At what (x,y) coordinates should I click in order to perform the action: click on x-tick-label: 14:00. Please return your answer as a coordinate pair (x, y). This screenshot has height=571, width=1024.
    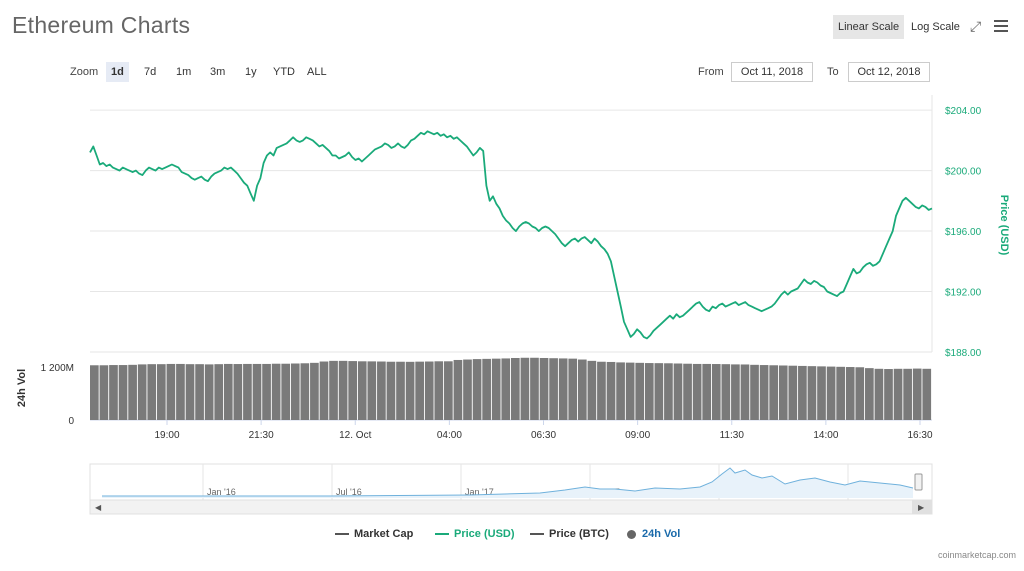
    Looking at the image, I should click on (825, 435).